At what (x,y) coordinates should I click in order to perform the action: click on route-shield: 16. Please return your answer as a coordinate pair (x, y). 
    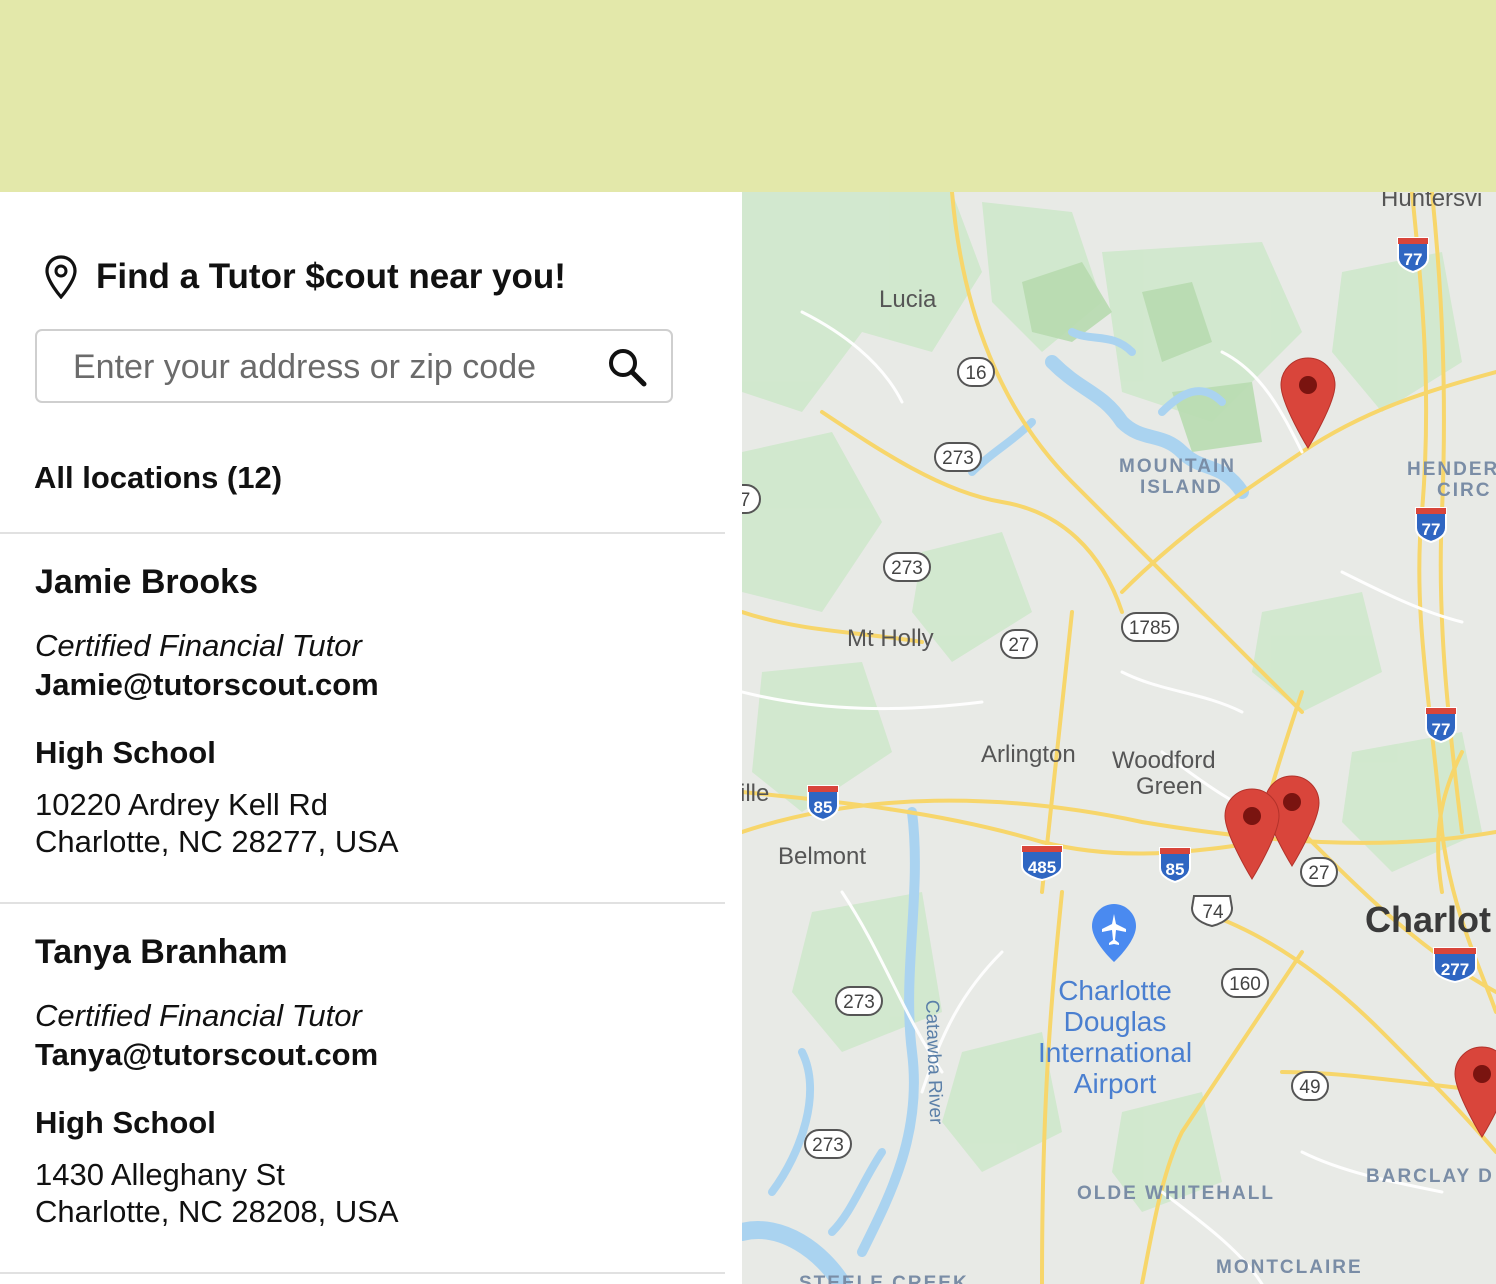
    Looking at the image, I should click on (976, 372).